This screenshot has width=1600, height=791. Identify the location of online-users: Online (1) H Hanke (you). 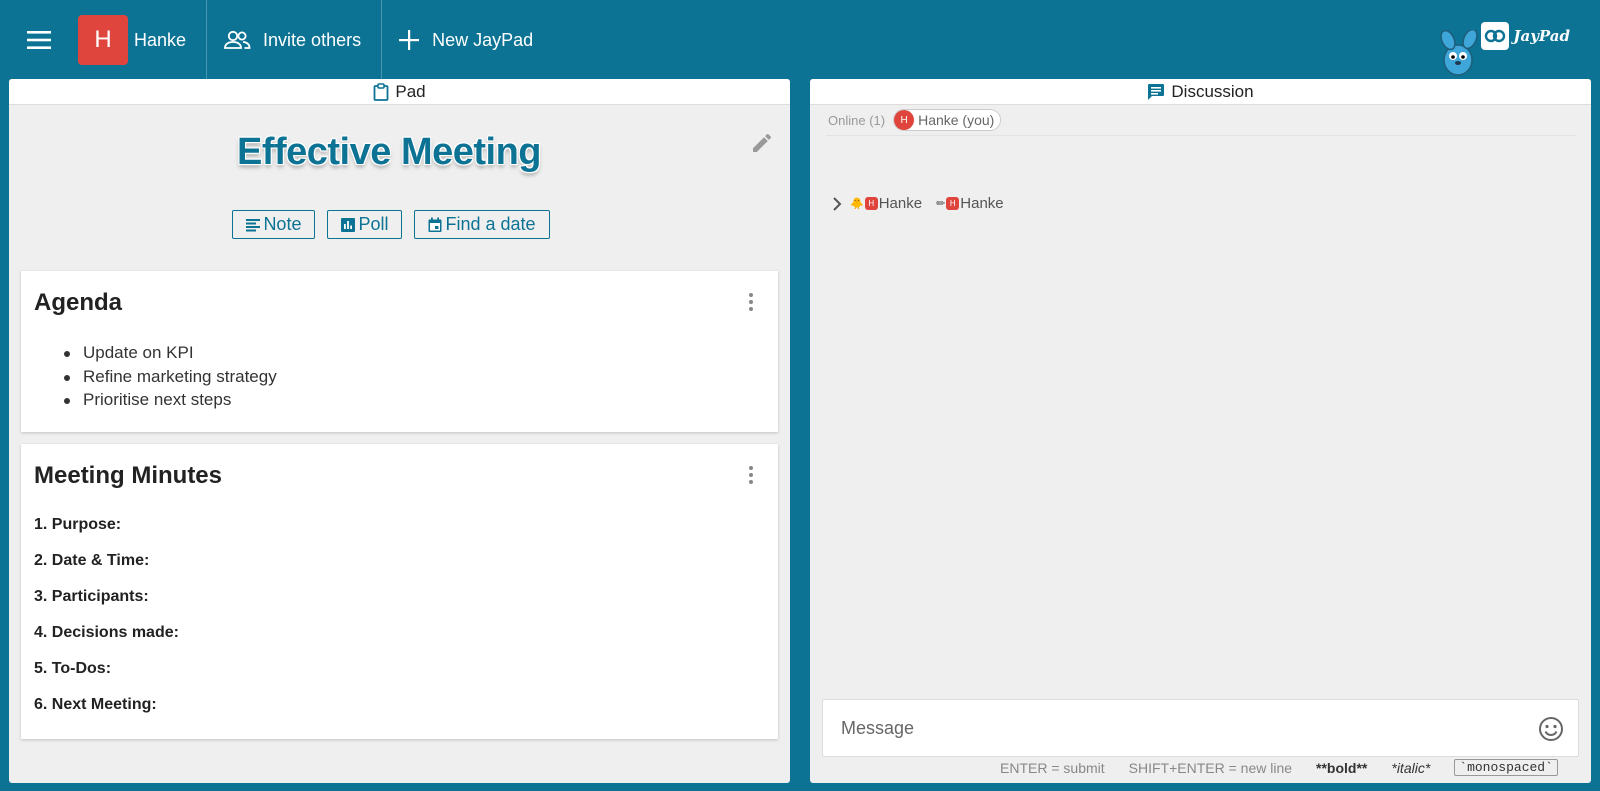
(915, 120).